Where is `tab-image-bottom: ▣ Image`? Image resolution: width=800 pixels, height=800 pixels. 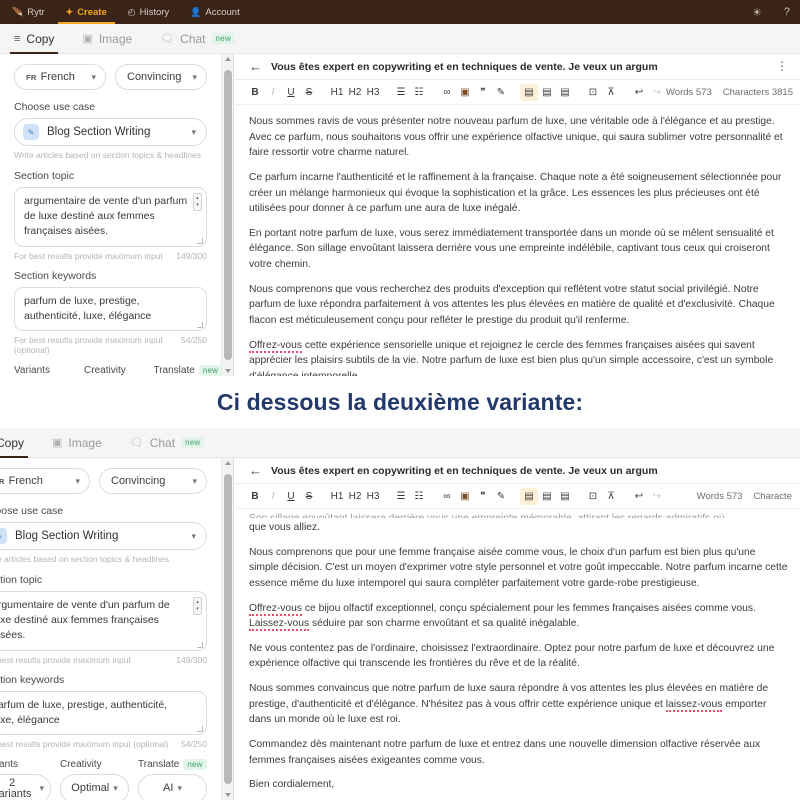
tab-image-bottom: ▣ Image is located at coordinates (77, 443).